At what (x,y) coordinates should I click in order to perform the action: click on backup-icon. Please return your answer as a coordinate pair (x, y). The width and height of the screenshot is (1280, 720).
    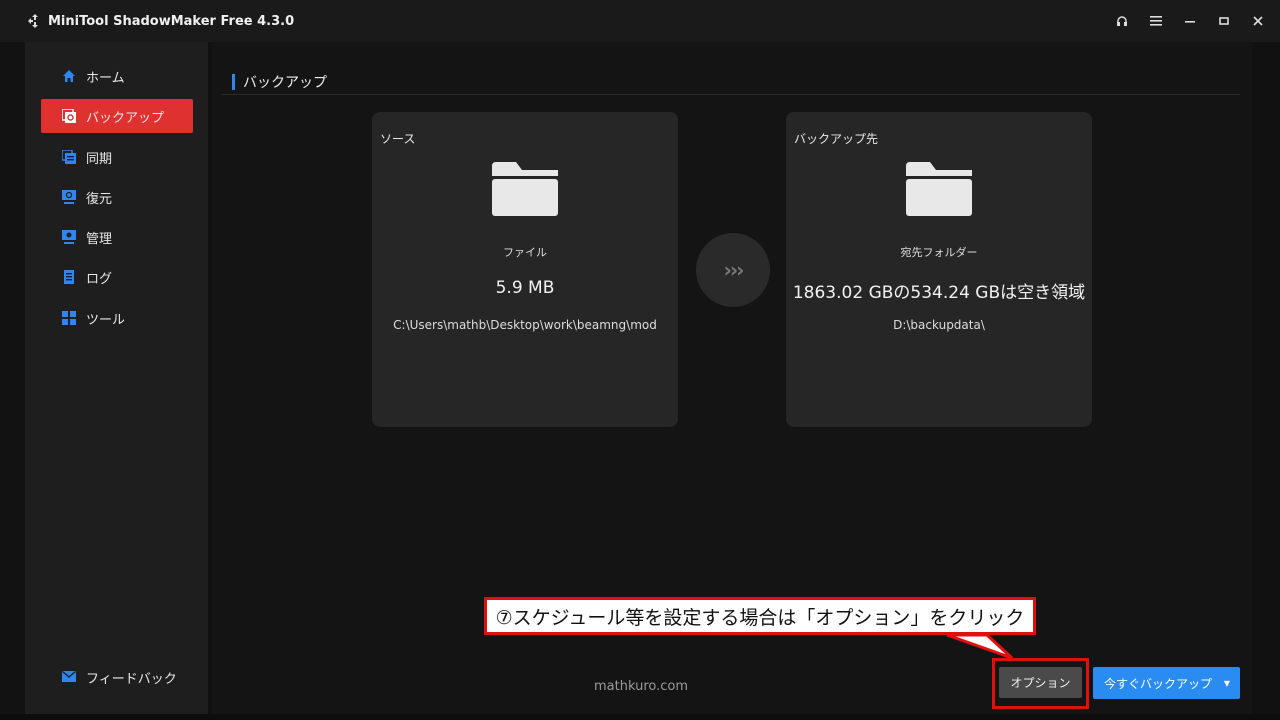
    Looking at the image, I should click on (68, 115).